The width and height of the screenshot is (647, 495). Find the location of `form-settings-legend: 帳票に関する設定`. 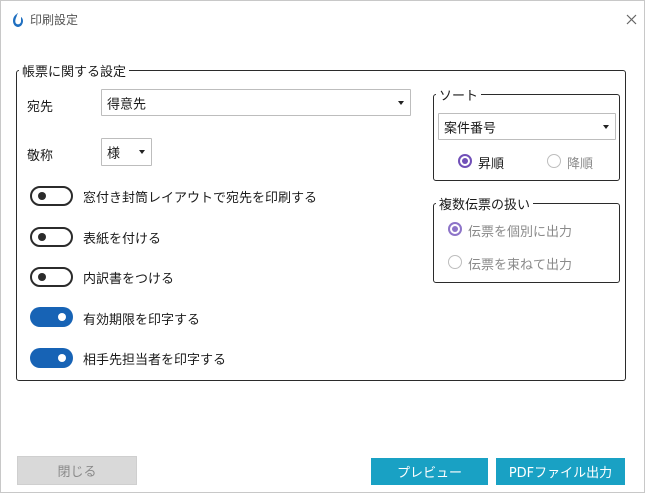

form-settings-legend: 帳票に関する設定 is located at coordinates (74, 72).